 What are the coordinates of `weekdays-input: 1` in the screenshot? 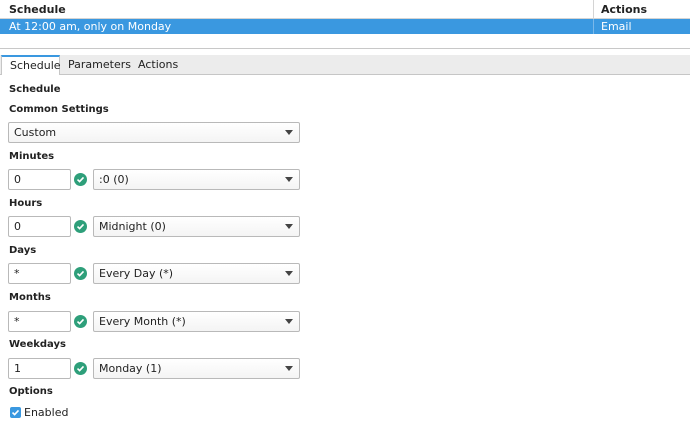 It's located at (39, 368).